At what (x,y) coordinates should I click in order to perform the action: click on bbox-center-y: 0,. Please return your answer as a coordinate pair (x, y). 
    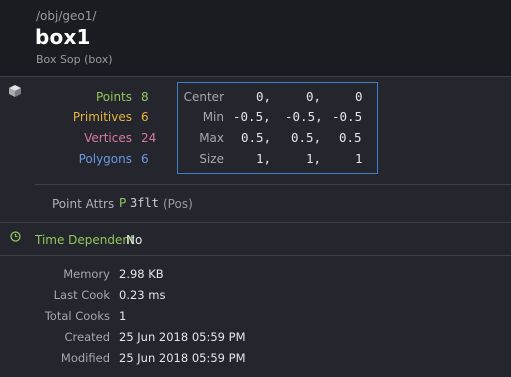
    Looking at the image, I should click on (314, 96).